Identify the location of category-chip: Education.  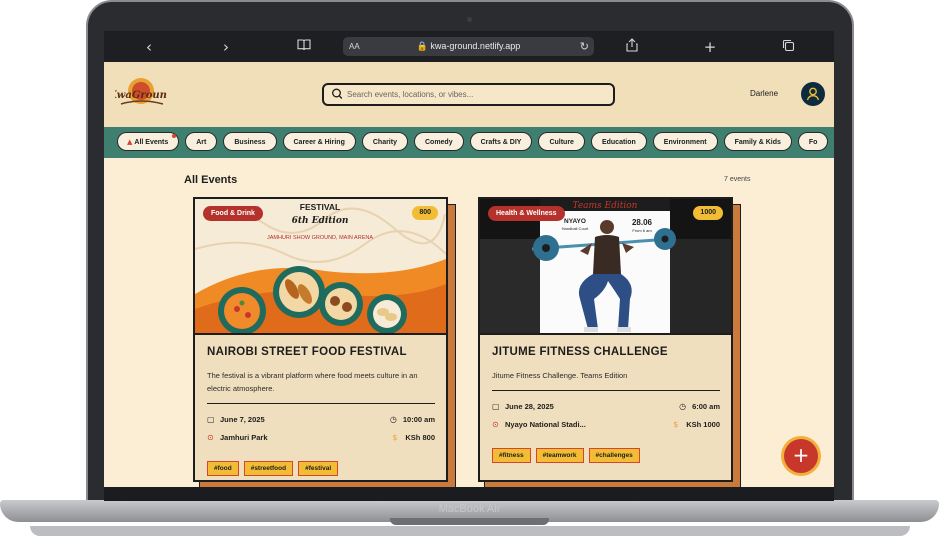
(618, 141).